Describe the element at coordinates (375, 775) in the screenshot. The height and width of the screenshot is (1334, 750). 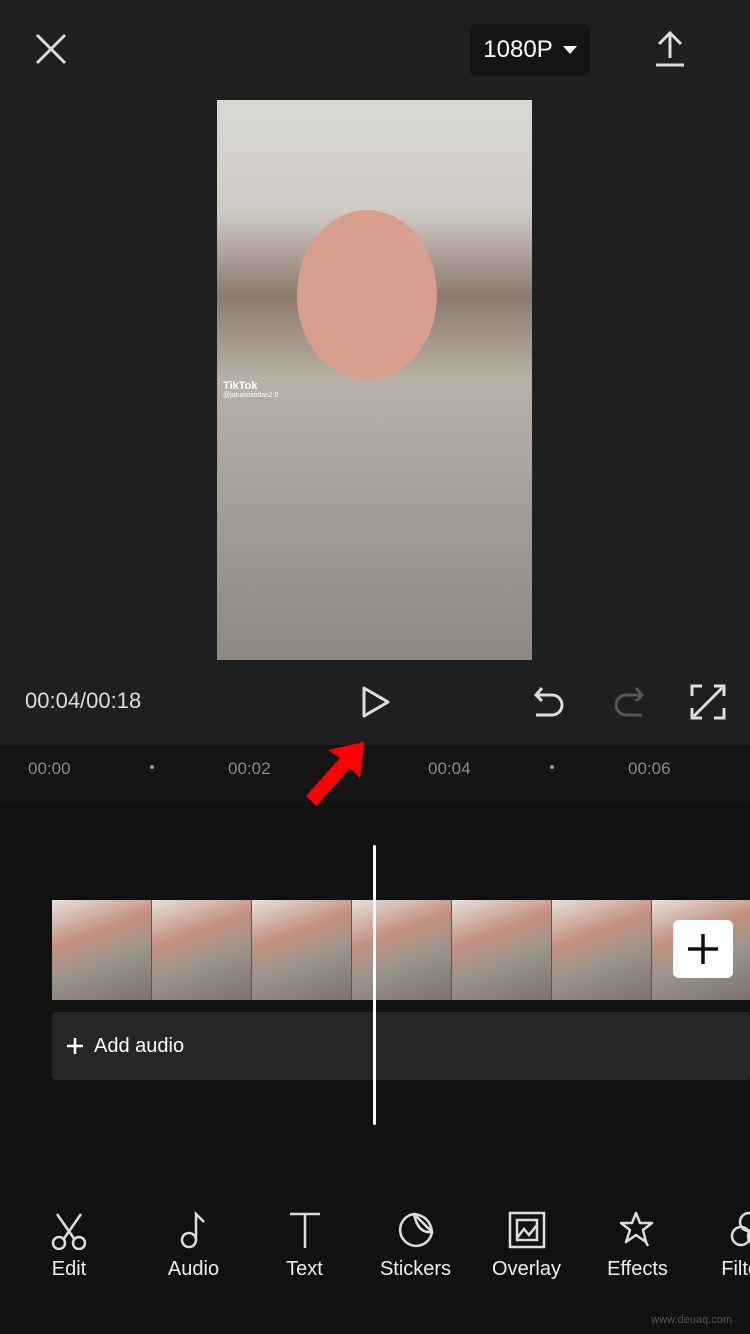
I see `time-ruler: 00:00 00:02 00:04 00:06` at that location.